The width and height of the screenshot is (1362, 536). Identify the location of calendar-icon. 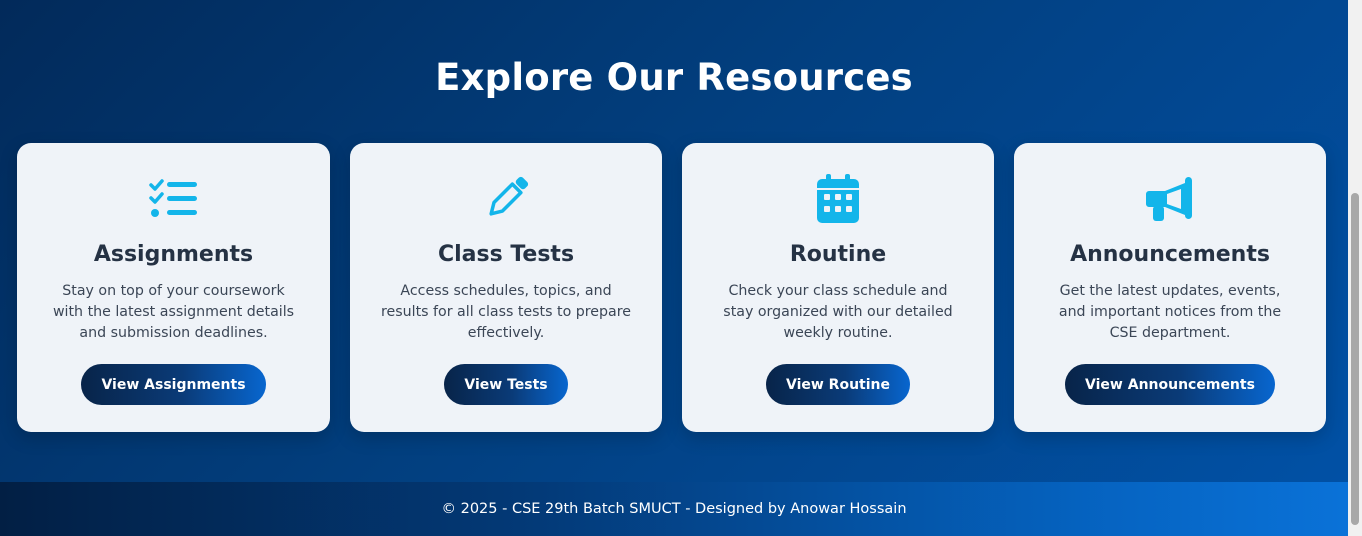
(838, 199).